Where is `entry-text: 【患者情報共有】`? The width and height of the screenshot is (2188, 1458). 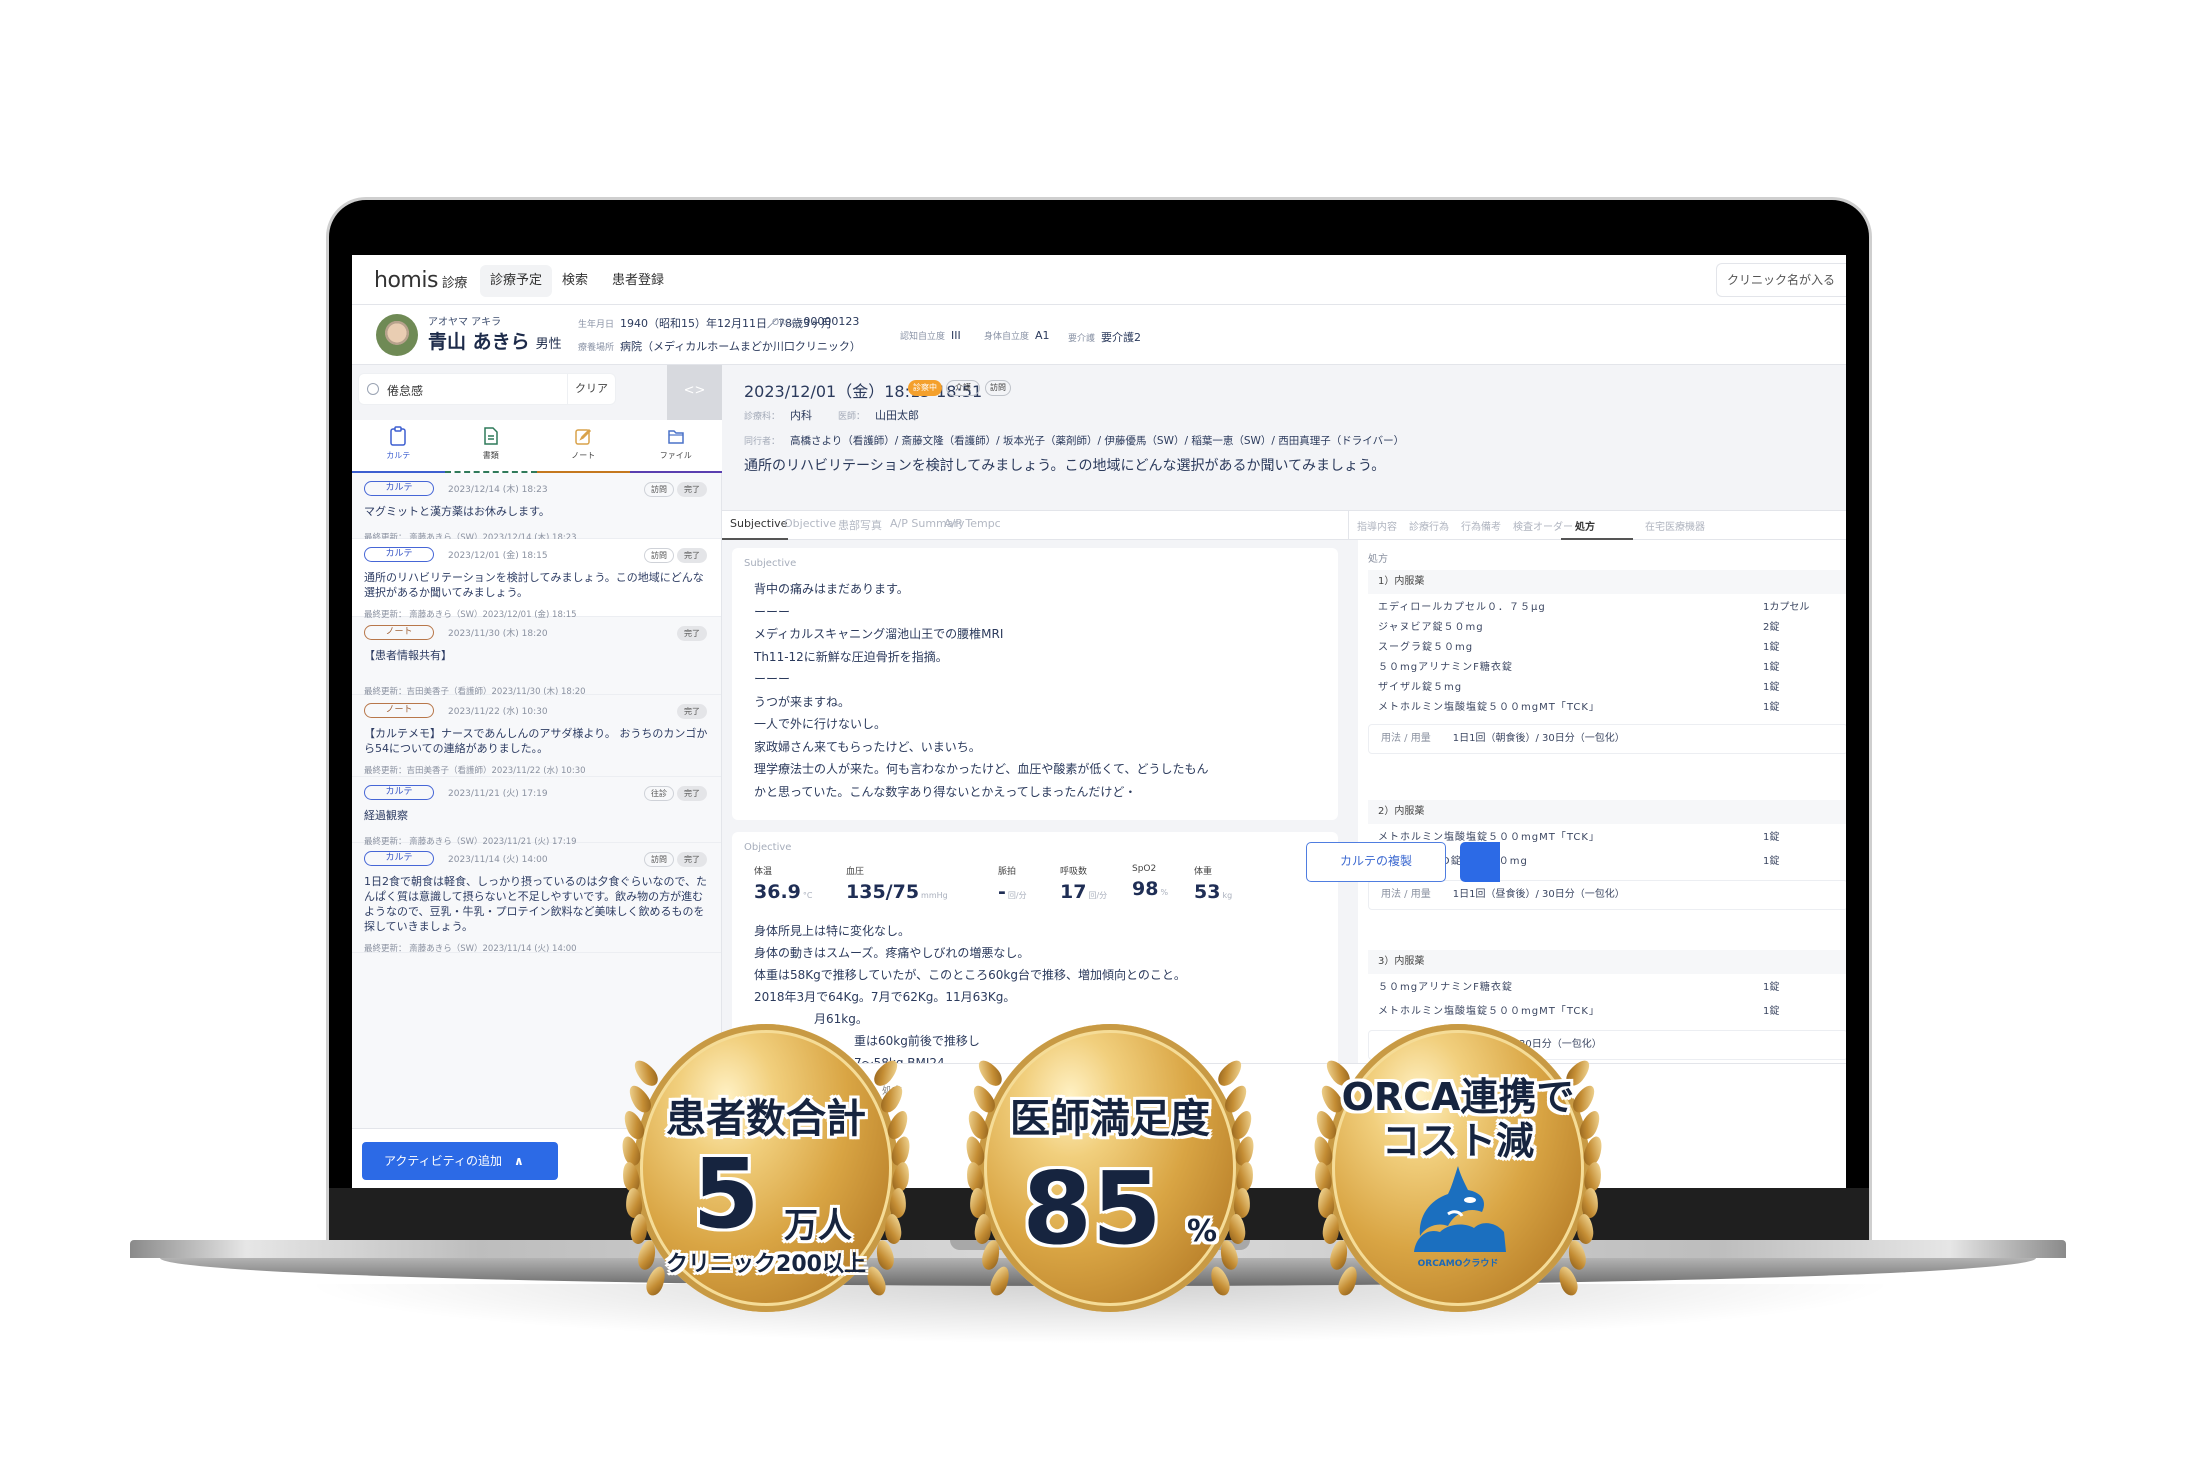 entry-text: 【患者情報共有】 is located at coordinates (408, 655).